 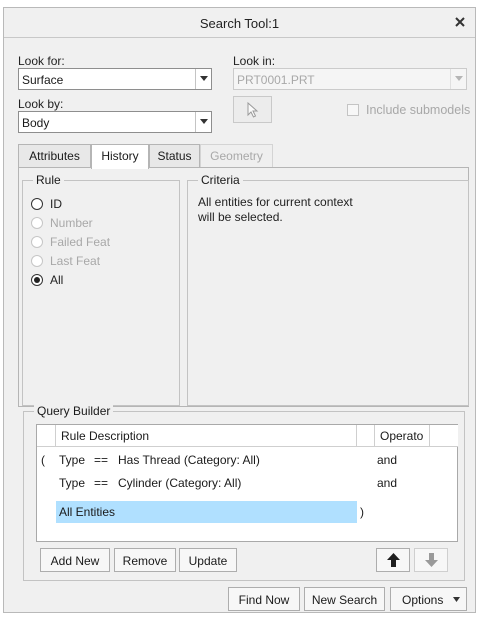 What do you see at coordinates (41, 104) in the screenshot?
I see `look-by-label: Look by:` at bounding box center [41, 104].